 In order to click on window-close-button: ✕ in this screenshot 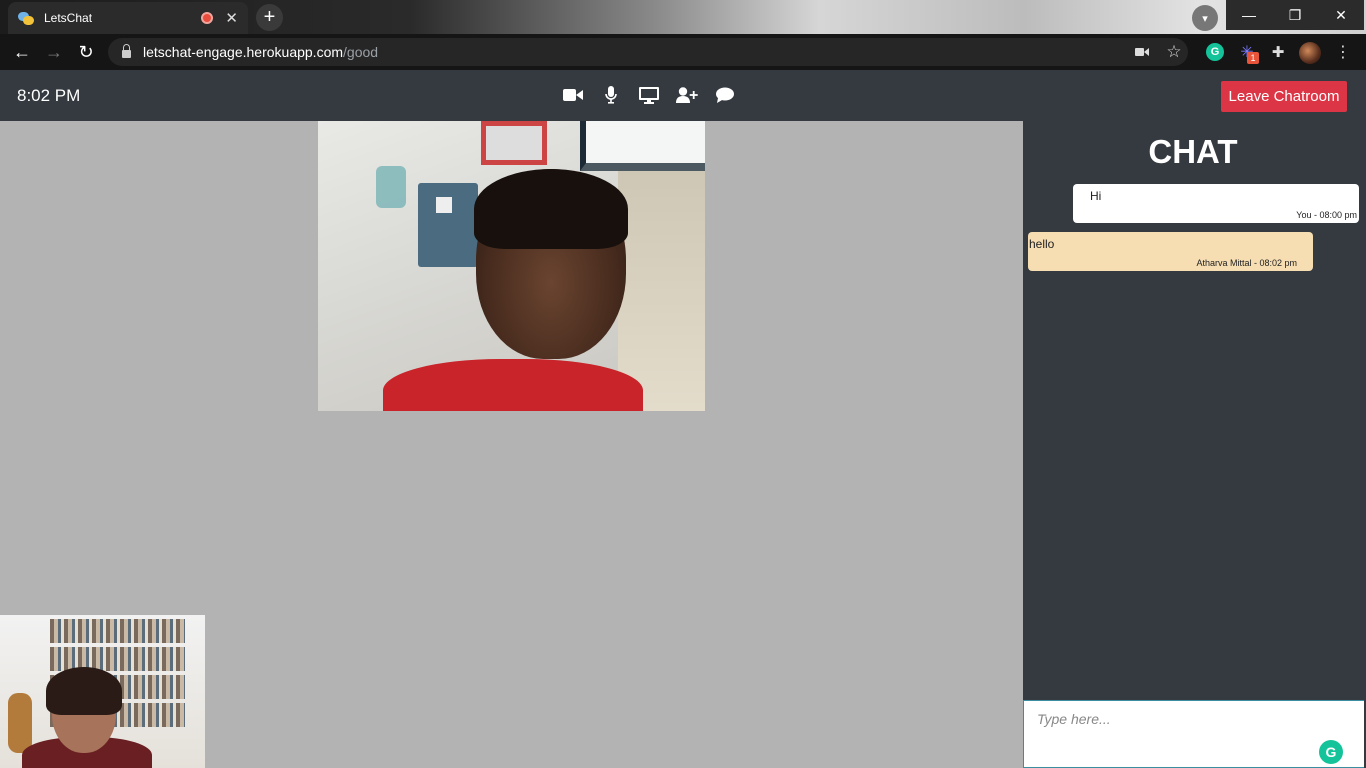, I will do `click(1341, 15)`.